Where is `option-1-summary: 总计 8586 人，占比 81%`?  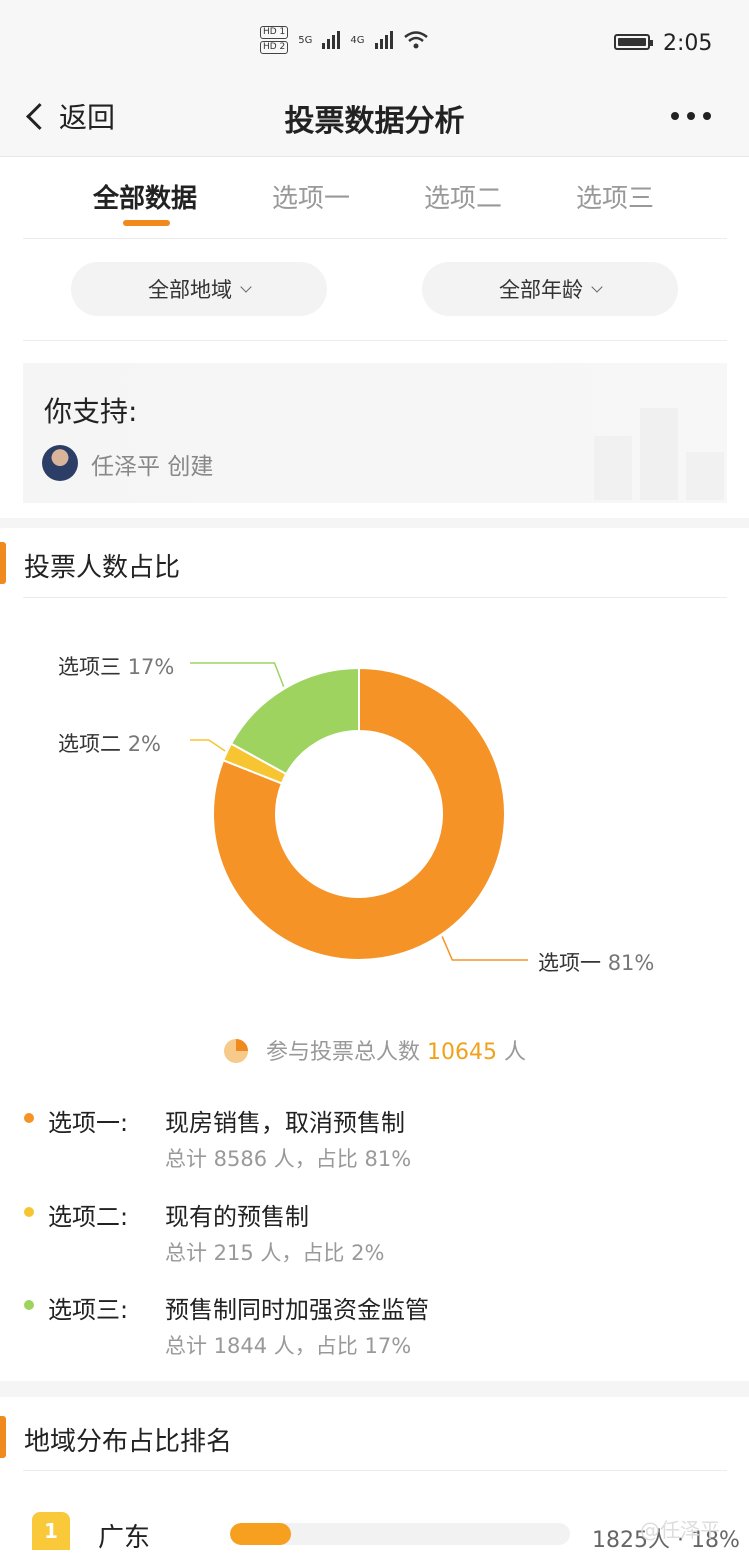 option-1-summary: 总计 8586 人，占比 81% is located at coordinates (288, 1159).